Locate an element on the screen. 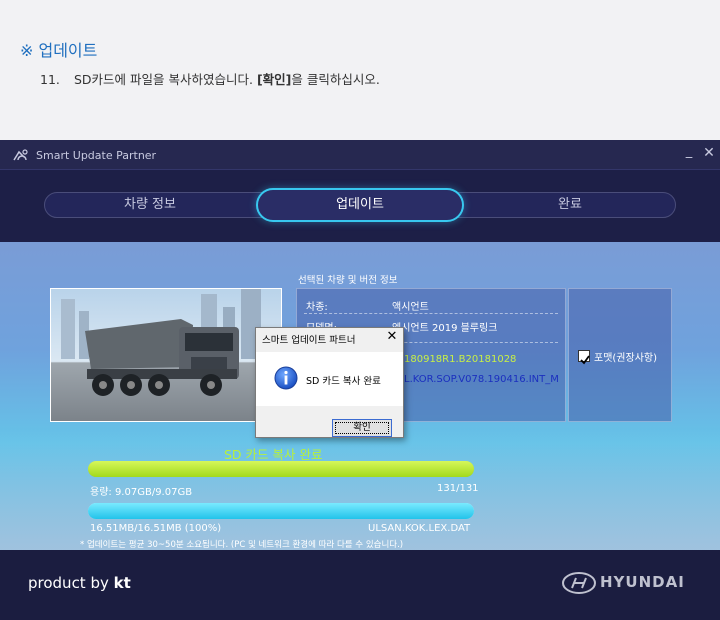  product-by: product by kt is located at coordinates (79, 583).